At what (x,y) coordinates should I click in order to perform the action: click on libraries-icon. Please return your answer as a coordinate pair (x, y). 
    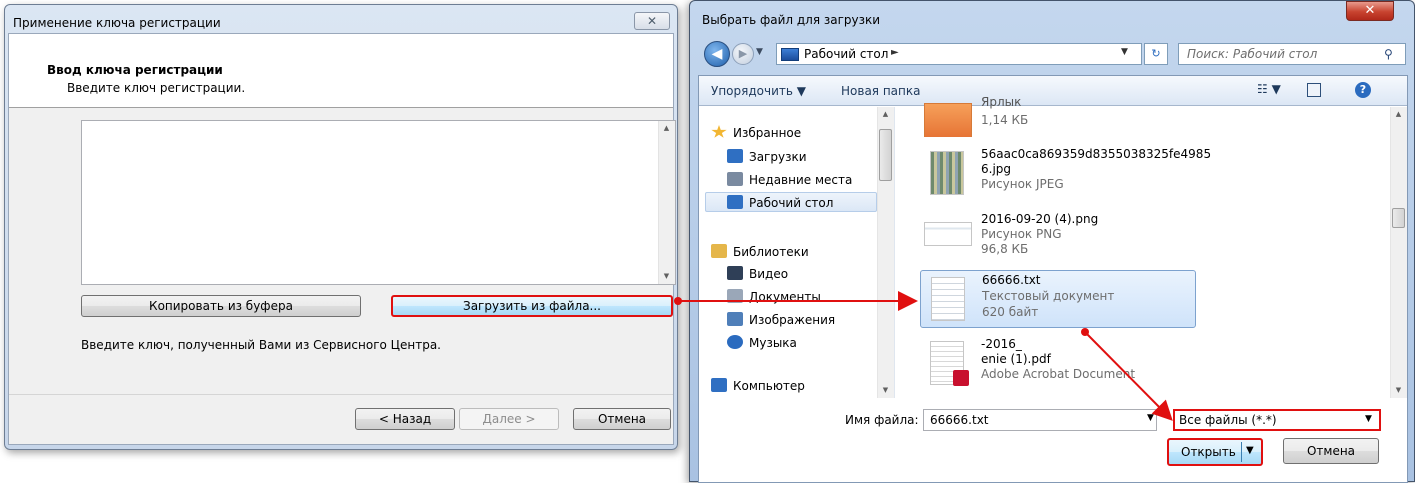
    Looking at the image, I should click on (719, 251).